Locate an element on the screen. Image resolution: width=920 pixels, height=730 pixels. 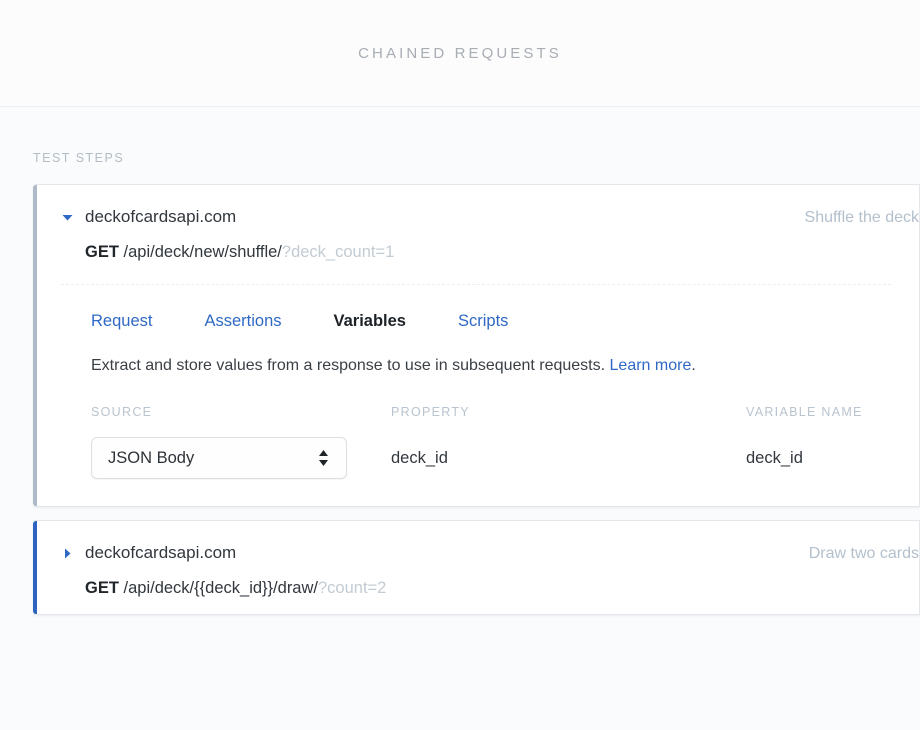
step-tabs: Request Assertions Variables Scripts is located at coordinates (476, 308).